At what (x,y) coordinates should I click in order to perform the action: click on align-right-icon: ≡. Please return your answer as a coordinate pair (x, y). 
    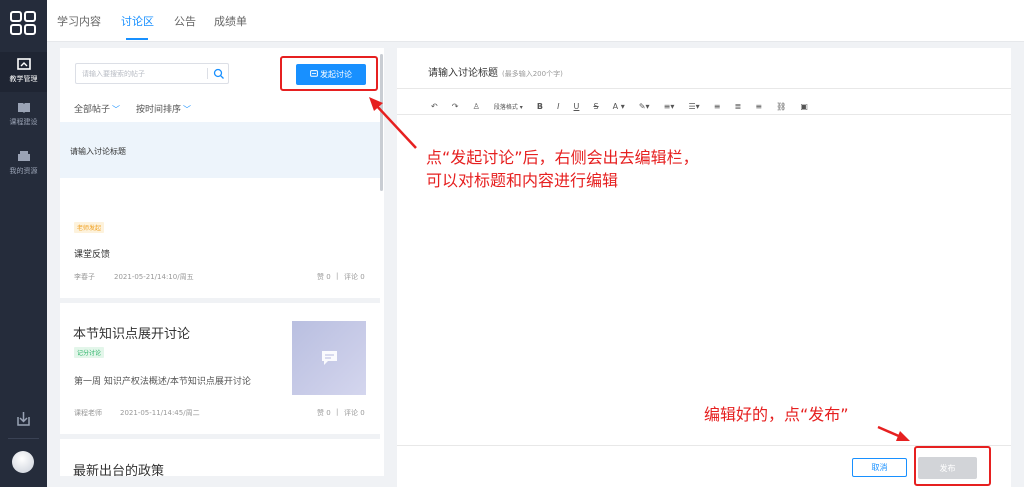
    Looking at the image, I should click on (758, 106).